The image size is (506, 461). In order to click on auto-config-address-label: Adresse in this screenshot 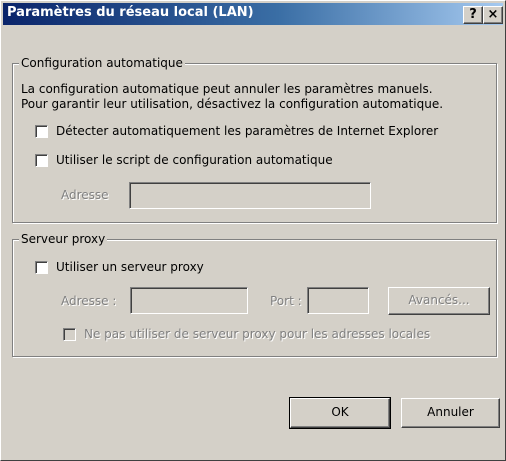, I will do `click(85, 195)`.